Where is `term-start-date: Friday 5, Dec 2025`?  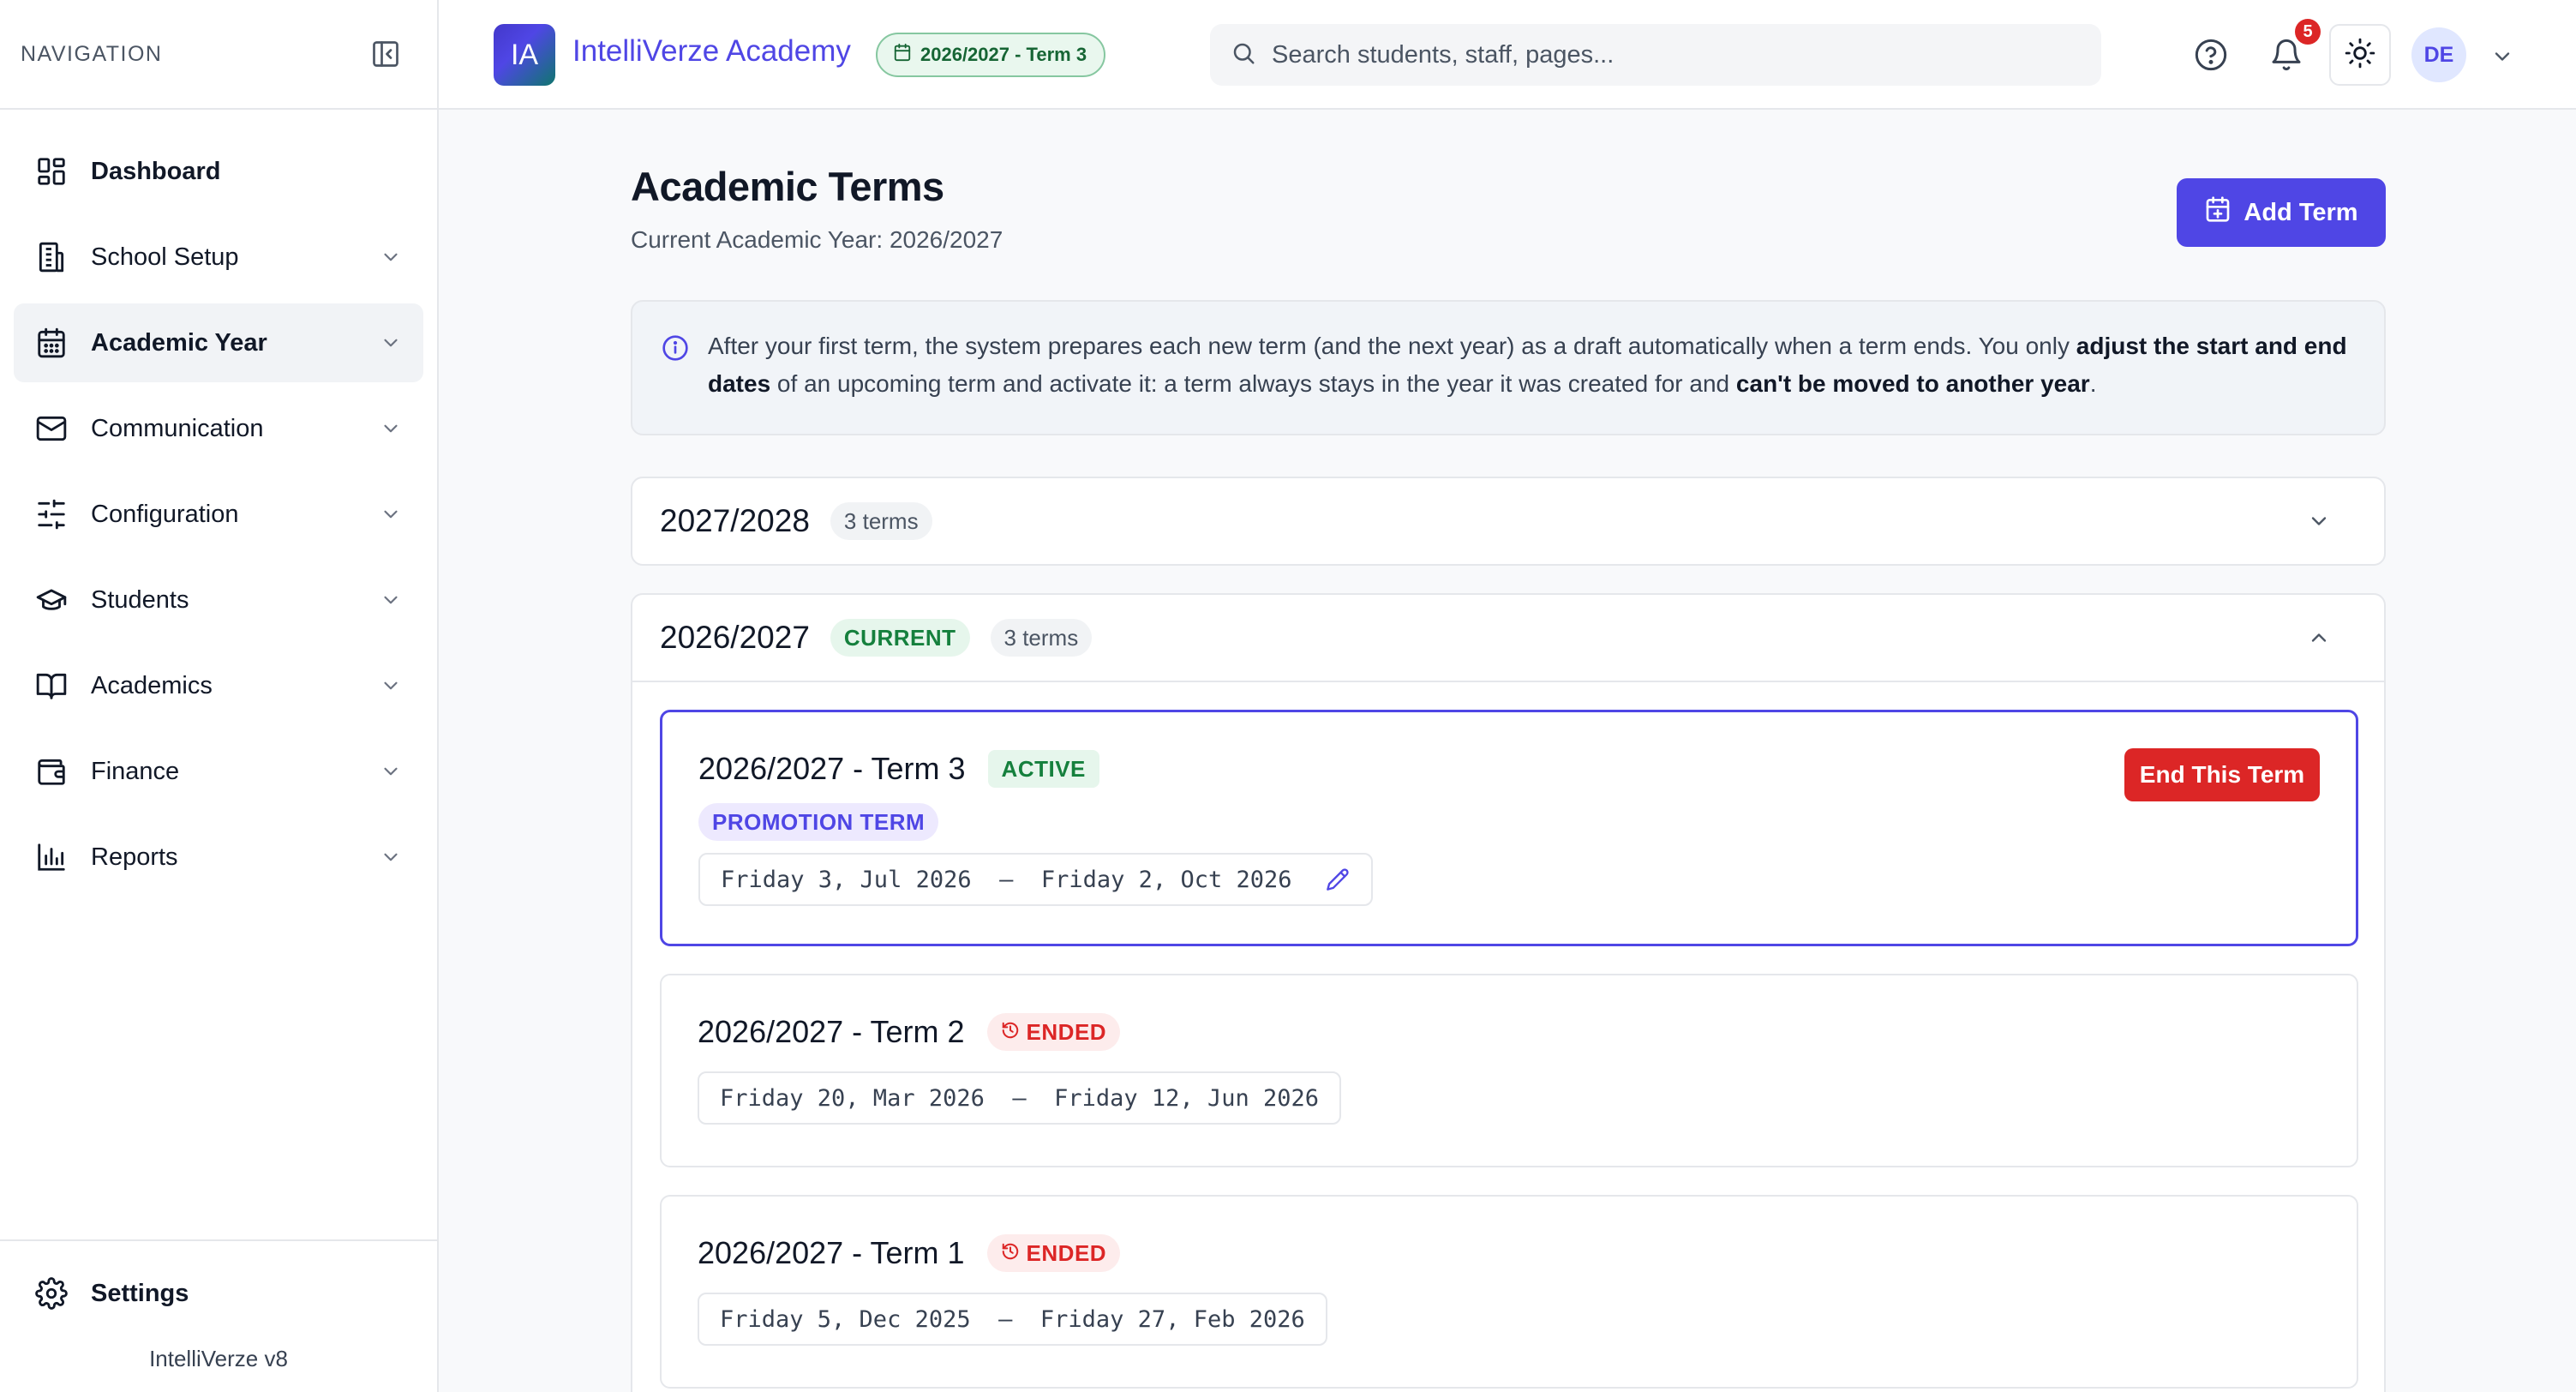 term-start-date: Friday 5, Dec 2025 is located at coordinates (845, 1319).